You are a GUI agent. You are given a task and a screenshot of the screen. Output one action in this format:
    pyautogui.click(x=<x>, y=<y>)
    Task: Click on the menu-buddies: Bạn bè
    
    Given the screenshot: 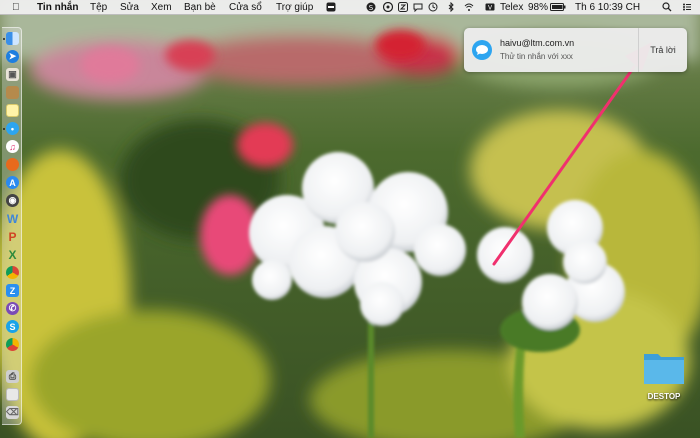 What is the action you would take?
    pyautogui.click(x=200, y=7)
    